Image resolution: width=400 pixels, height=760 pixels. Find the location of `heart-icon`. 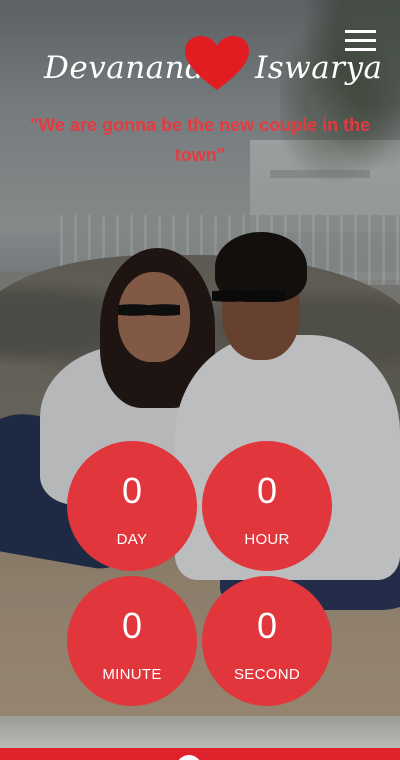

heart-icon is located at coordinates (217, 63).